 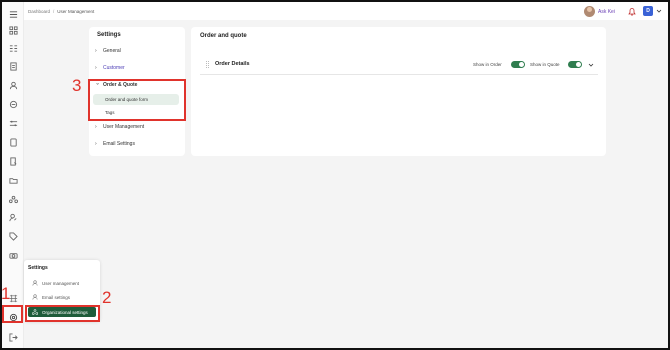 I want to click on camera-icon, so click(x=13, y=255).